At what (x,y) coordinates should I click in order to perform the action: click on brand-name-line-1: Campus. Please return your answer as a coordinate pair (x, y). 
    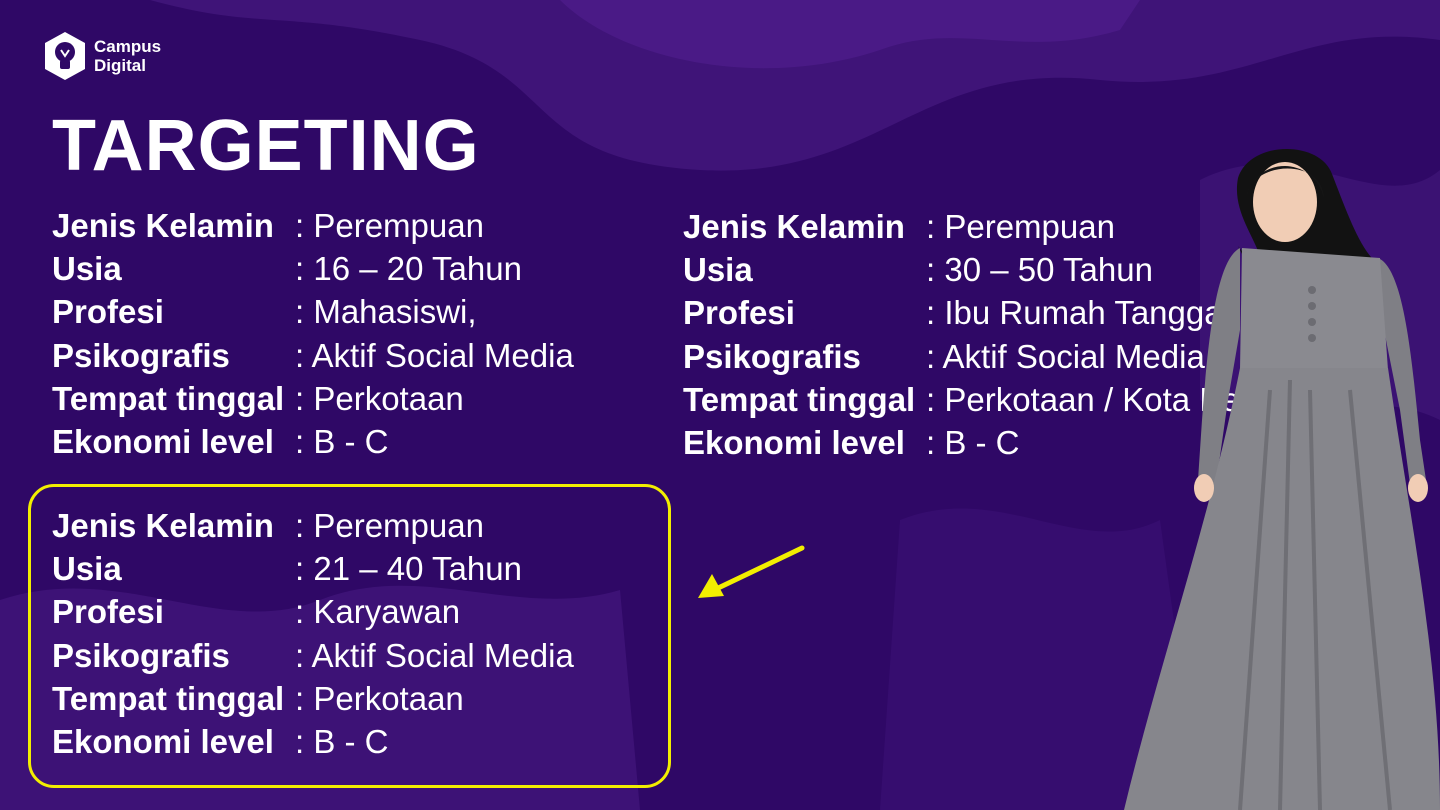
    Looking at the image, I should click on (128, 46).